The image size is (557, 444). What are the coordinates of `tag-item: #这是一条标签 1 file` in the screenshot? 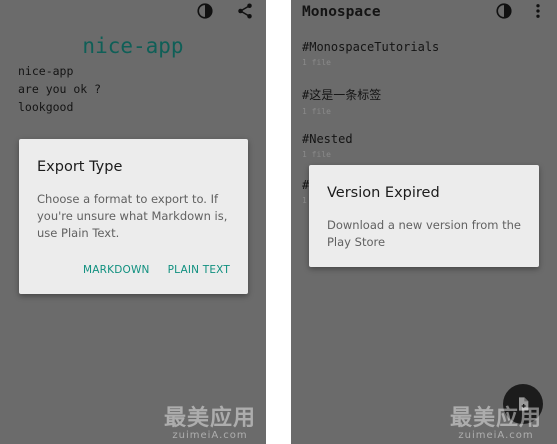 It's located at (424, 109).